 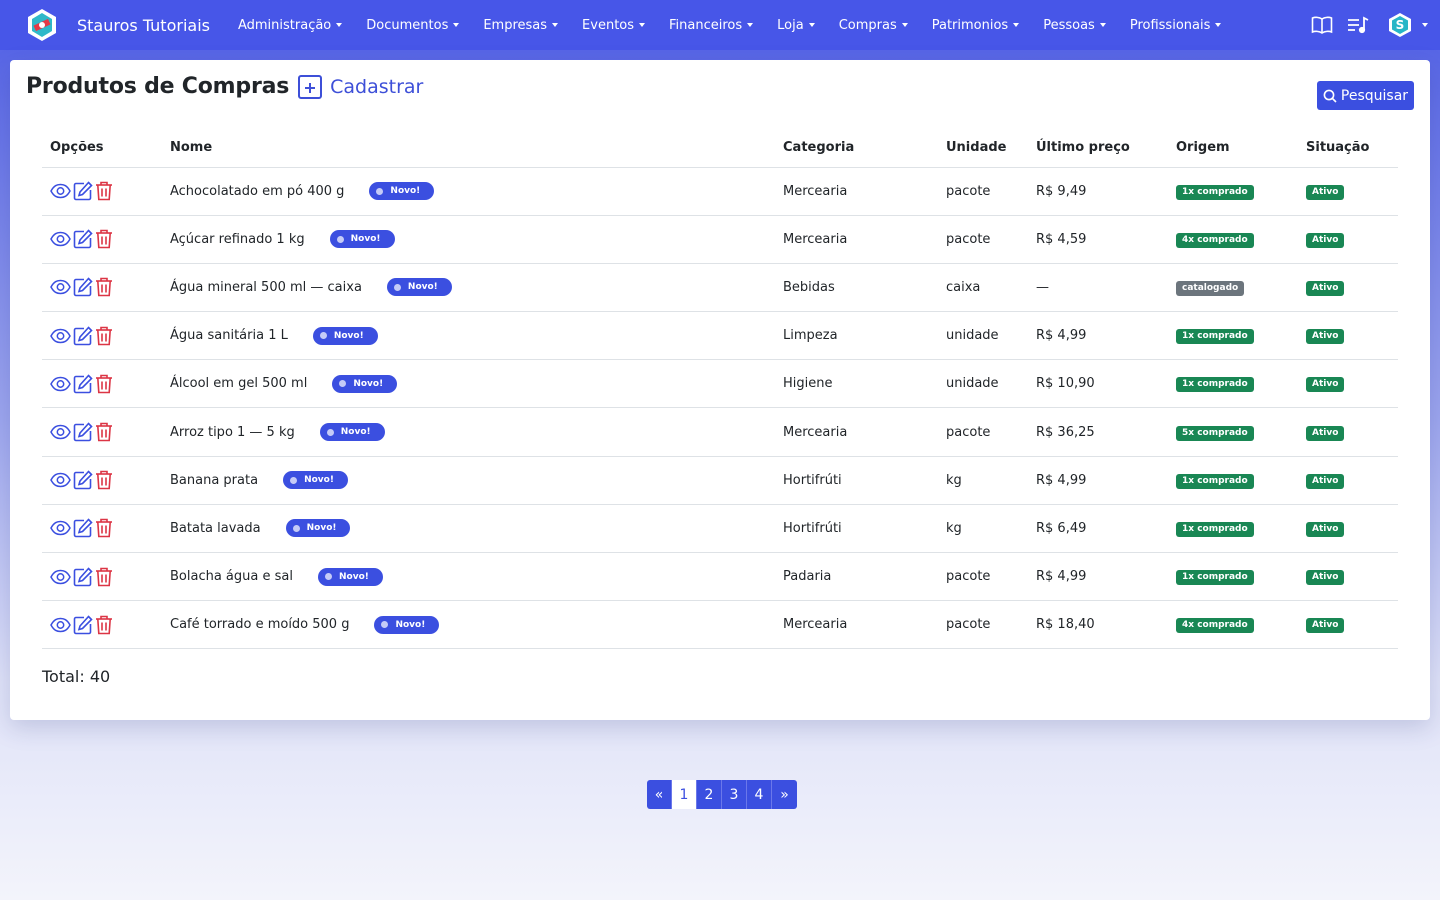 I want to click on new-badge-label: Novo!, so click(x=410, y=624).